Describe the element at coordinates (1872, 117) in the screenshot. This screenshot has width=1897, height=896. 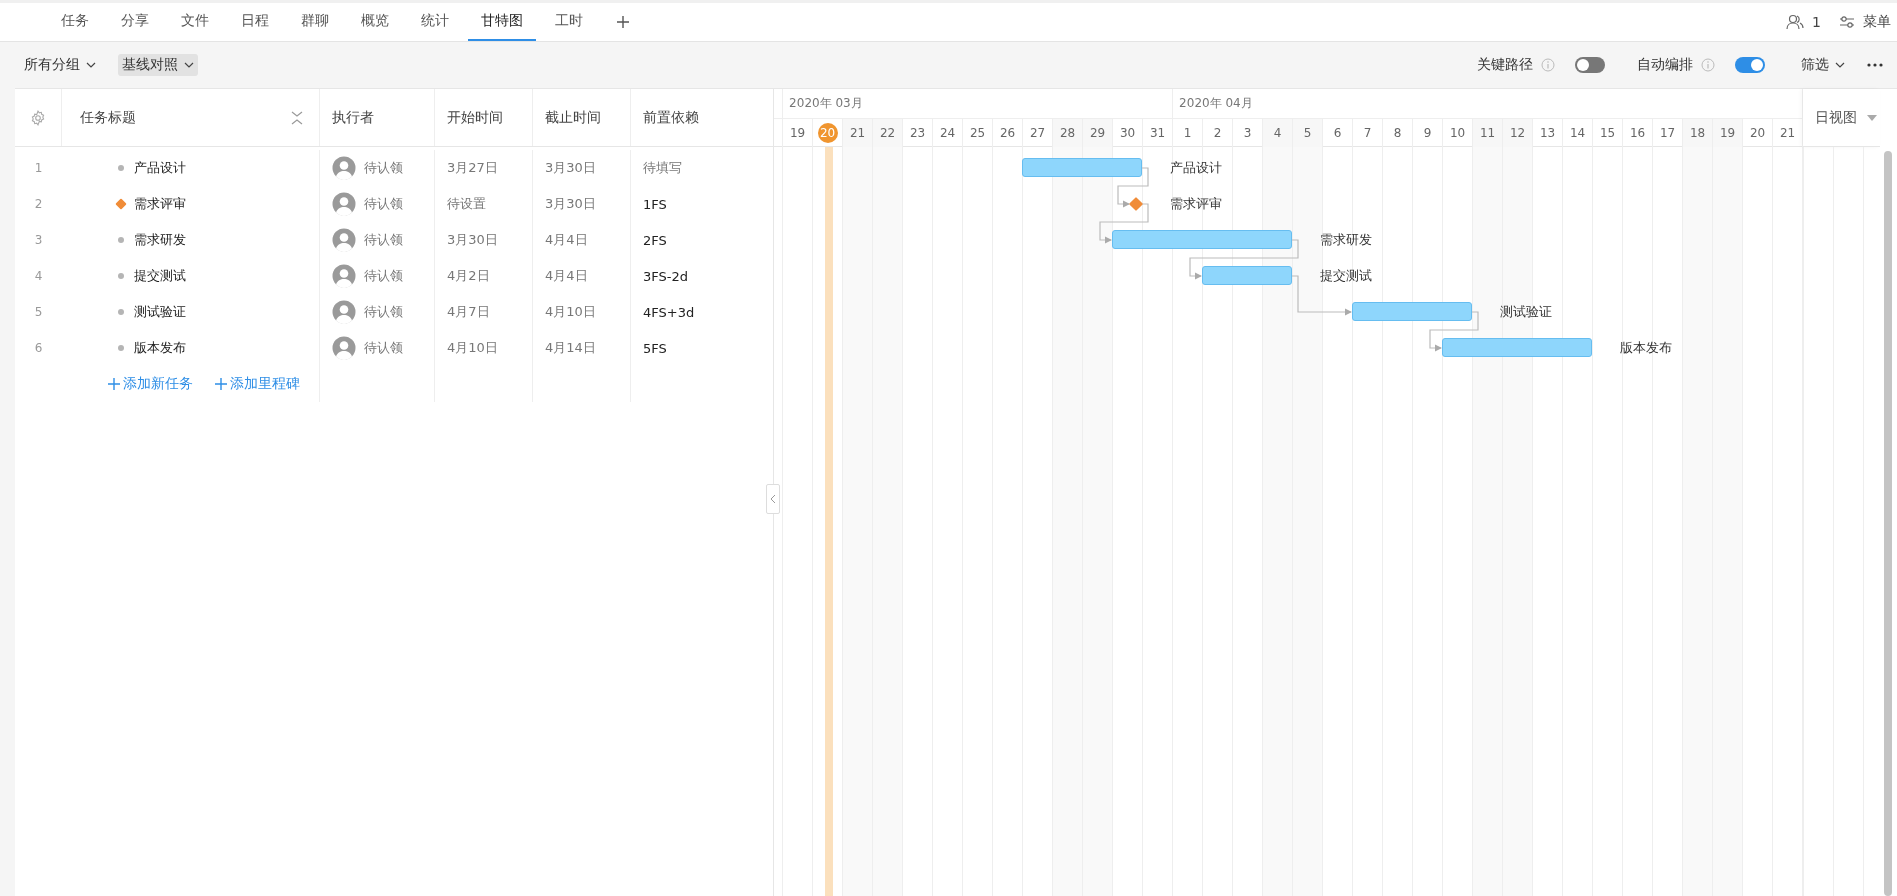
I see `caret-icon` at that location.